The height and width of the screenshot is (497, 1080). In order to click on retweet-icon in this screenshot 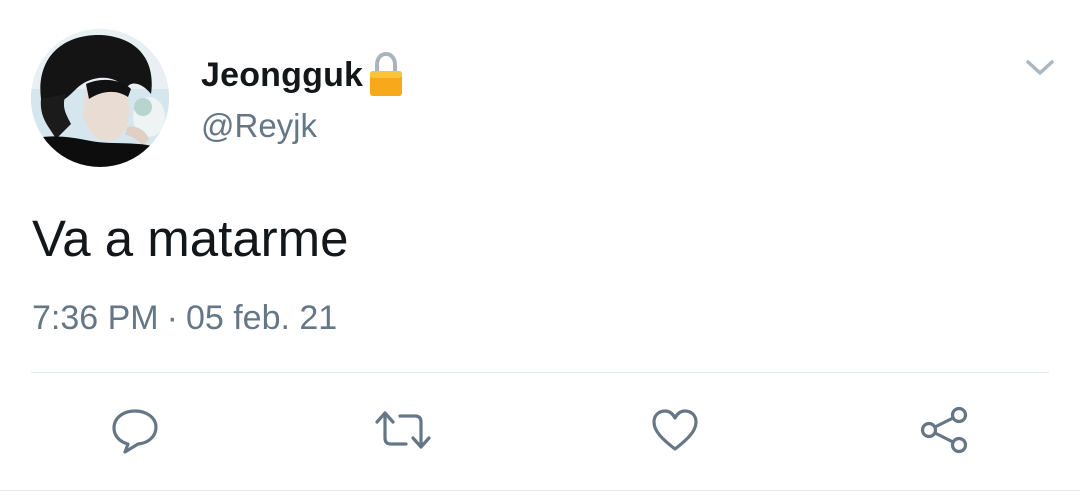, I will do `click(403, 430)`.